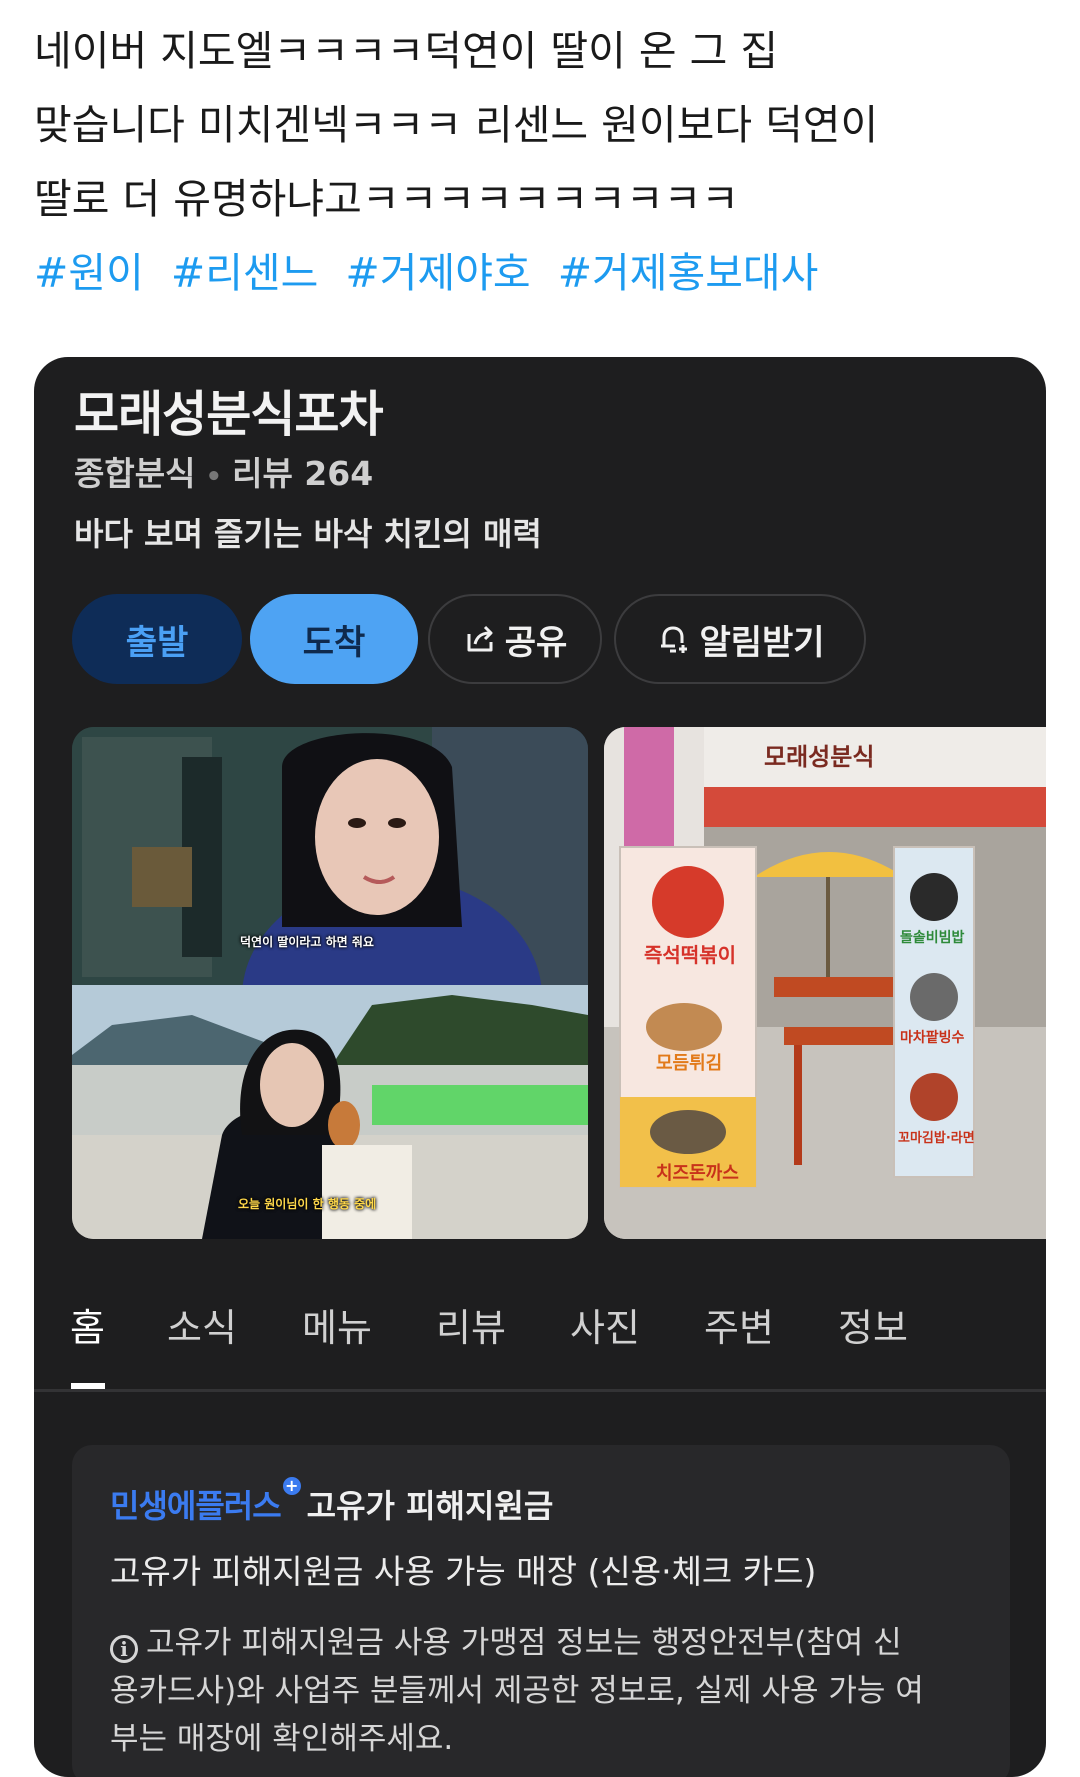 Image resolution: width=1080 pixels, height=1777 pixels. Describe the element at coordinates (430, 1506) in the screenshot. I see `notice-title: 고유가 피해지원금` at that location.